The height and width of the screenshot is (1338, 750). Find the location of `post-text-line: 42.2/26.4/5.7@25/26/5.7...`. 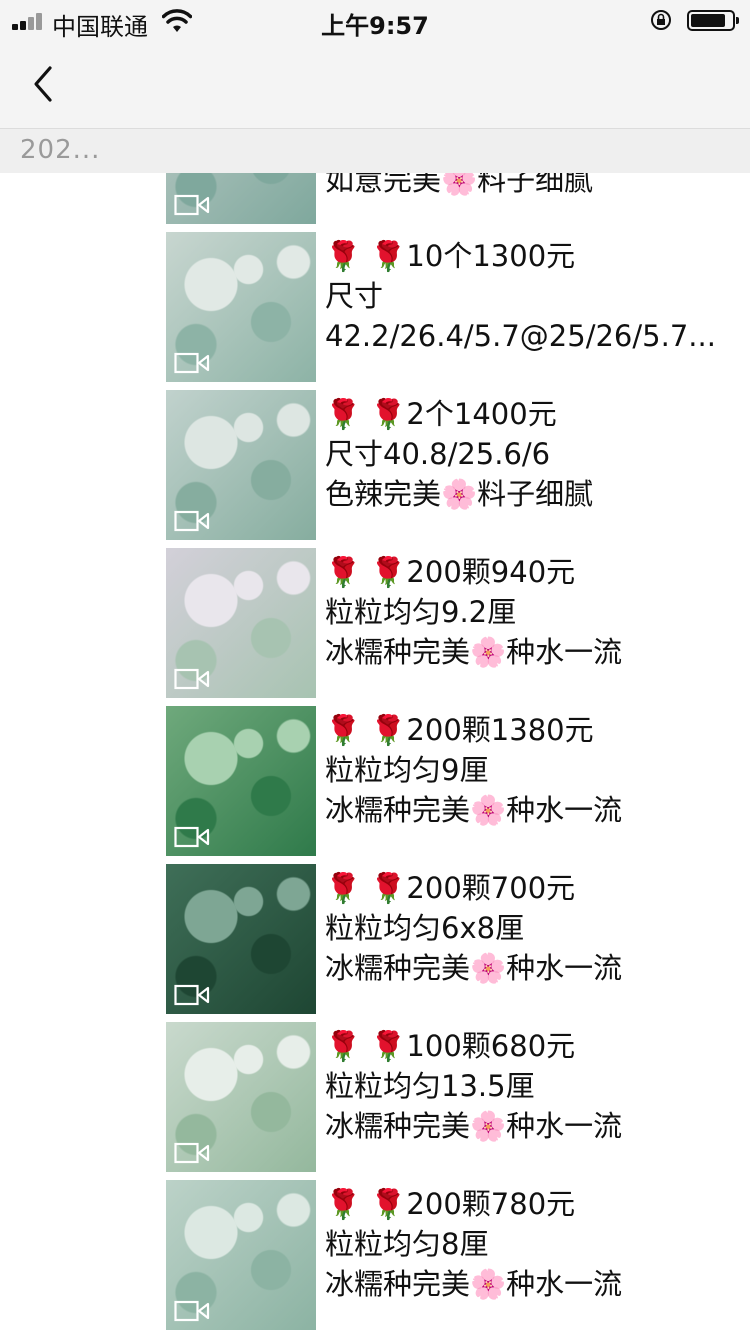

post-text-line: 42.2/26.4/5.7@25/26/5.7... is located at coordinates (520, 336).